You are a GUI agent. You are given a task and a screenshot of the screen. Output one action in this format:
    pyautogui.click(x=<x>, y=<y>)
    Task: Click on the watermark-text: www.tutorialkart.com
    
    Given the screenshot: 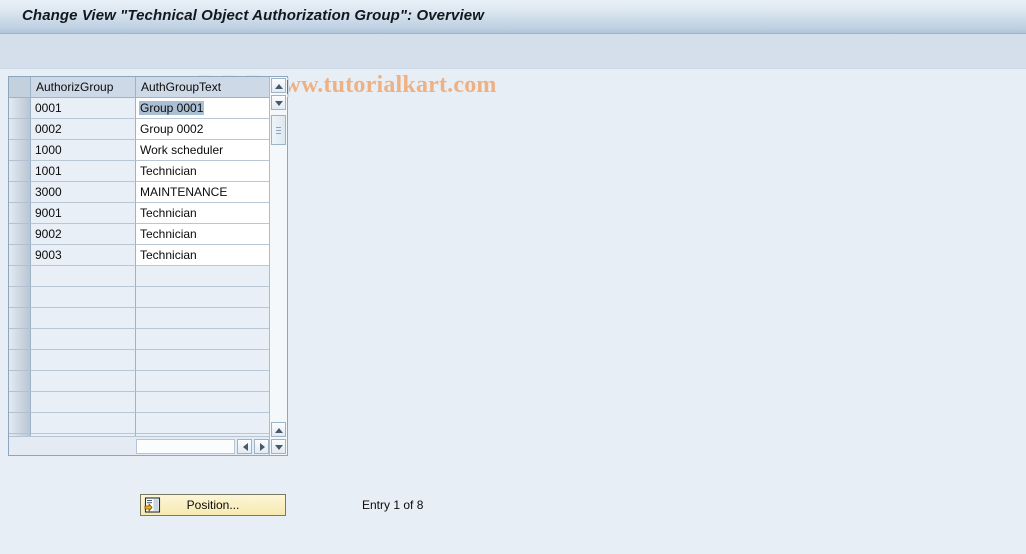 What is the action you would take?
    pyautogui.click(x=381, y=85)
    